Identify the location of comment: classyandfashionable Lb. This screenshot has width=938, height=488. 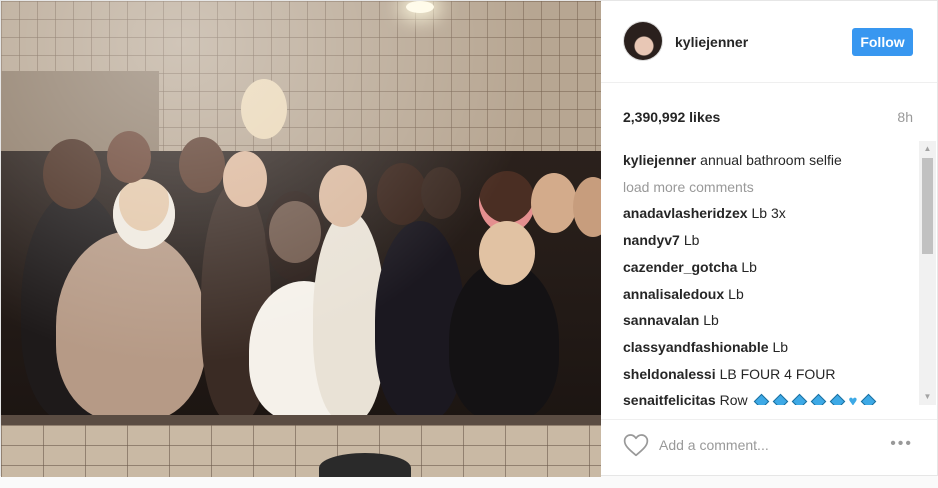
(771, 347).